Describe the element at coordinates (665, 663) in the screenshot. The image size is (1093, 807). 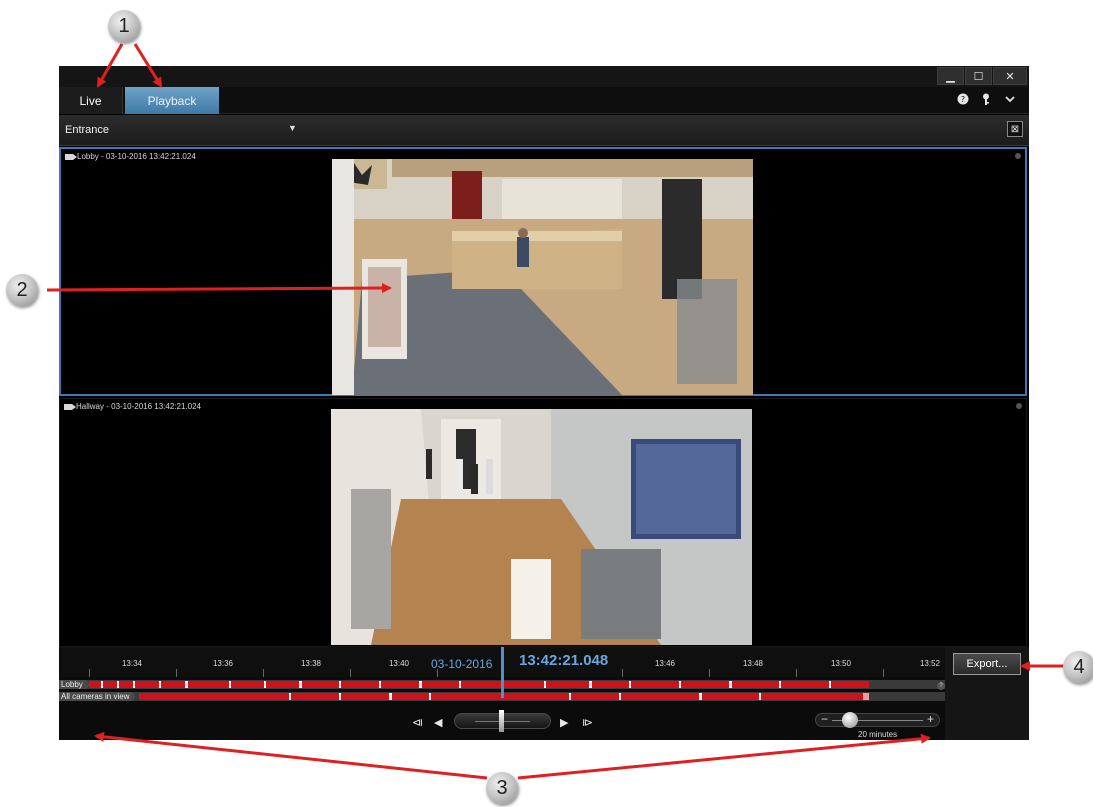
I see `tick-label: 13:46` at that location.